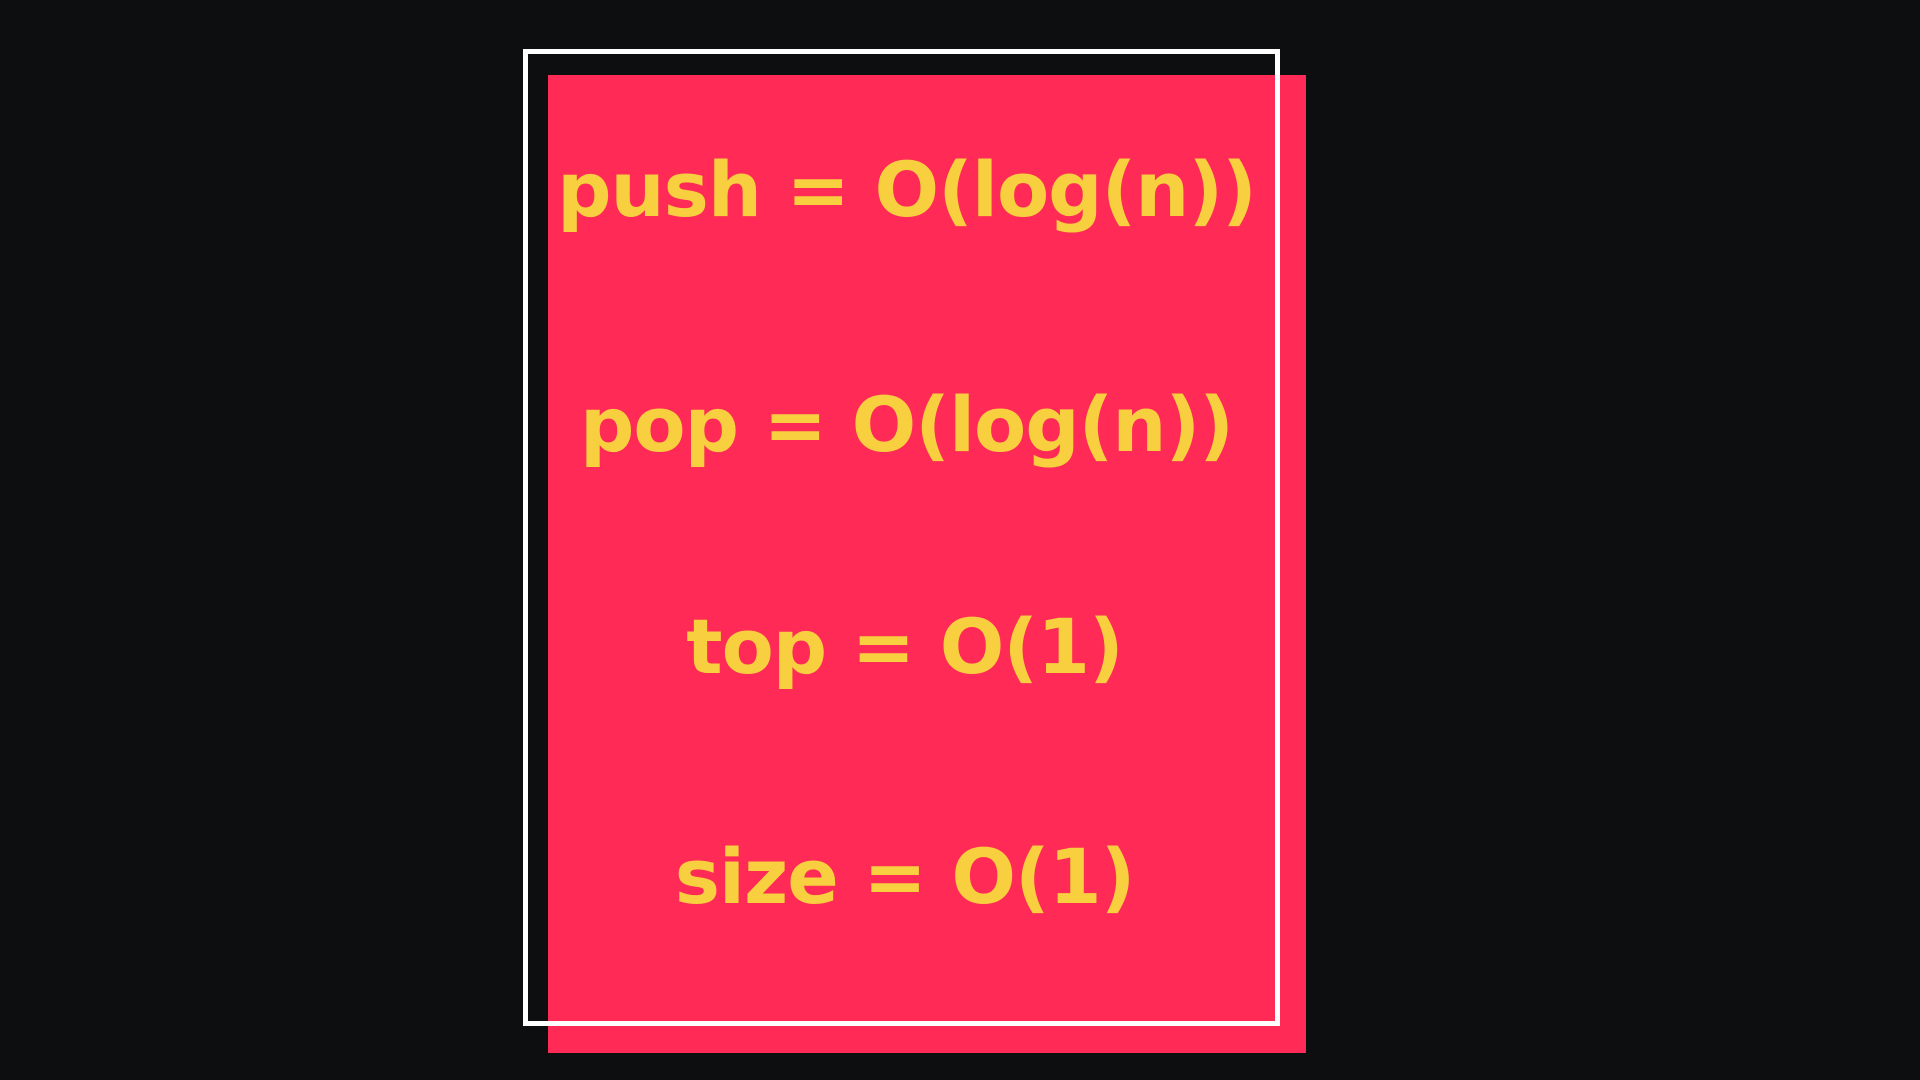 The image size is (1920, 1080). I want to click on push-complexity: push = O(log(n)), so click(907, 189).